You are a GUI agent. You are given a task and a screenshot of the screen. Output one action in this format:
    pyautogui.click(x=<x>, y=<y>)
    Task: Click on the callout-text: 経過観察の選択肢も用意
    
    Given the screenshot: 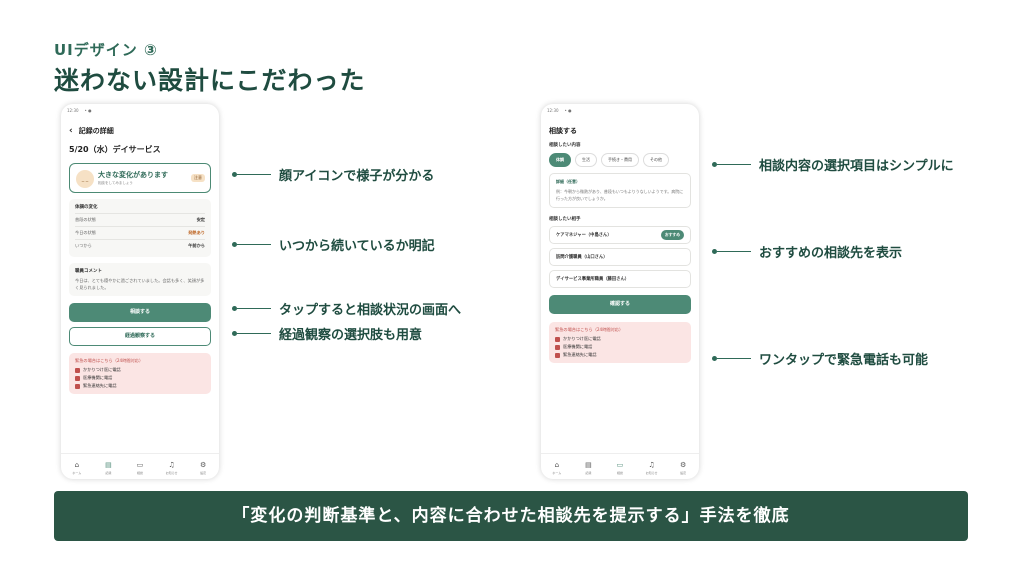 What is the action you would take?
    pyautogui.click(x=351, y=335)
    